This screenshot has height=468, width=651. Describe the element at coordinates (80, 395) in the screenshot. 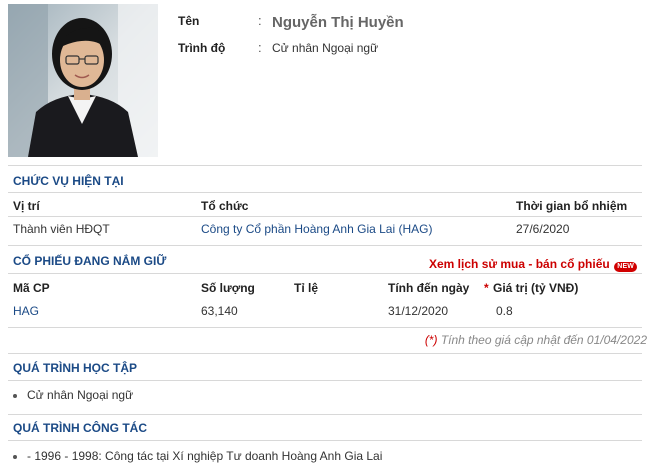

I see `education-item-text: Cử nhân Ngoại ngữ` at that location.